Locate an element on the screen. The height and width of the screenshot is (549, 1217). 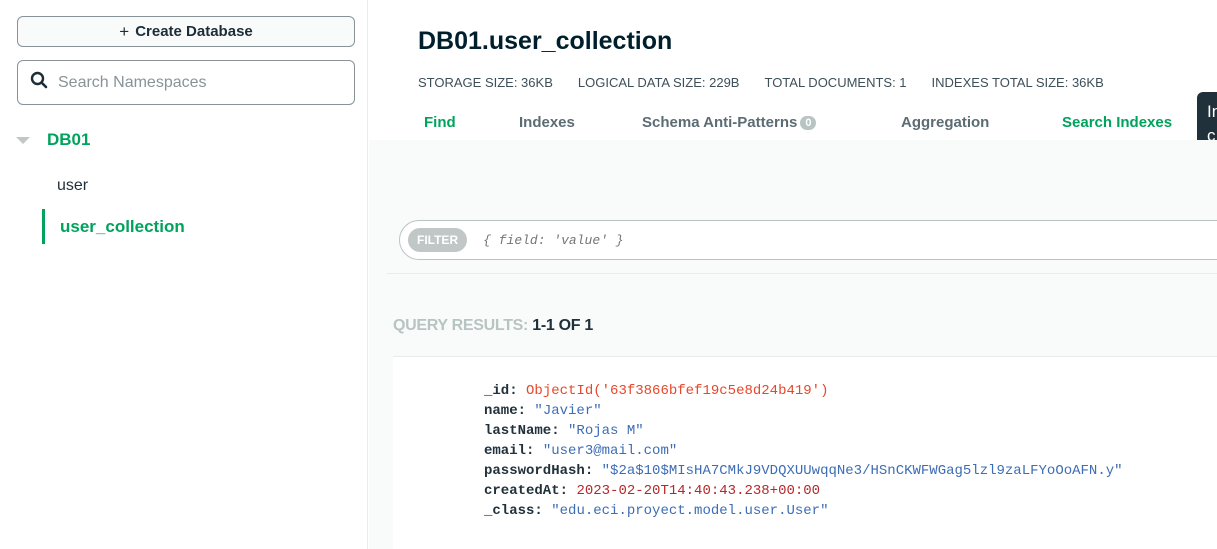
create-database-button: + Create Database is located at coordinates (186, 31).